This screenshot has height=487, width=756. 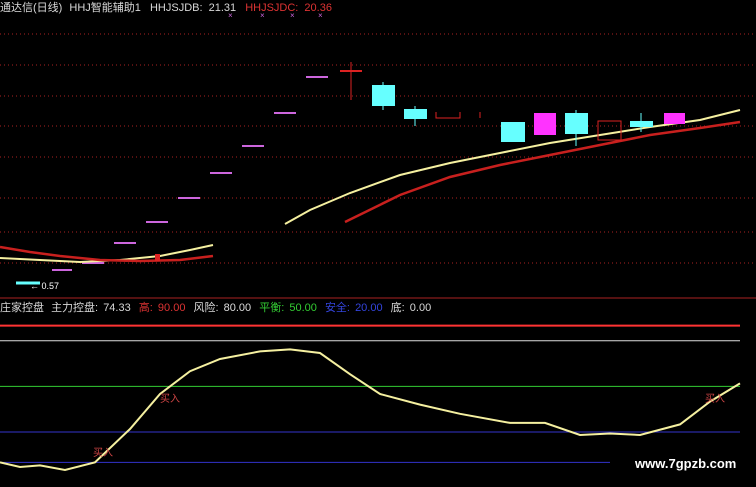 What do you see at coordinates (105, 7) in the screenshot?
I see `header-indicator: HHJ智能辅助1` at bounding box center [105, 7].